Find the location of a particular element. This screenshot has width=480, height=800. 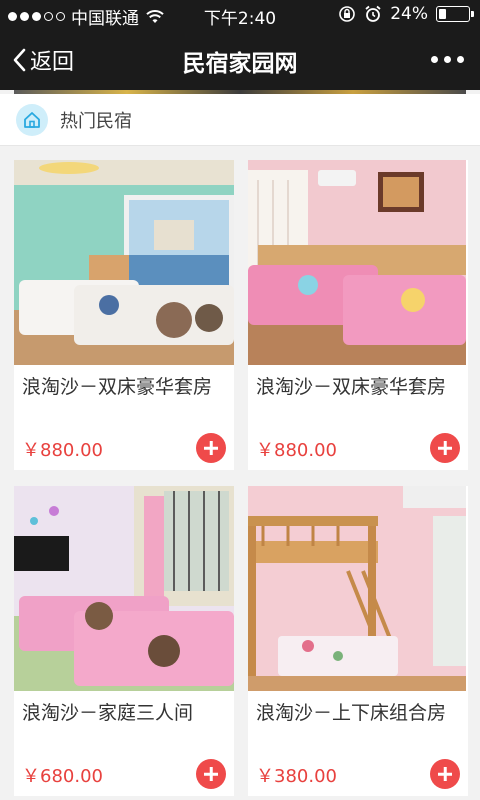

home-icon is located at coordinates (32, 119).